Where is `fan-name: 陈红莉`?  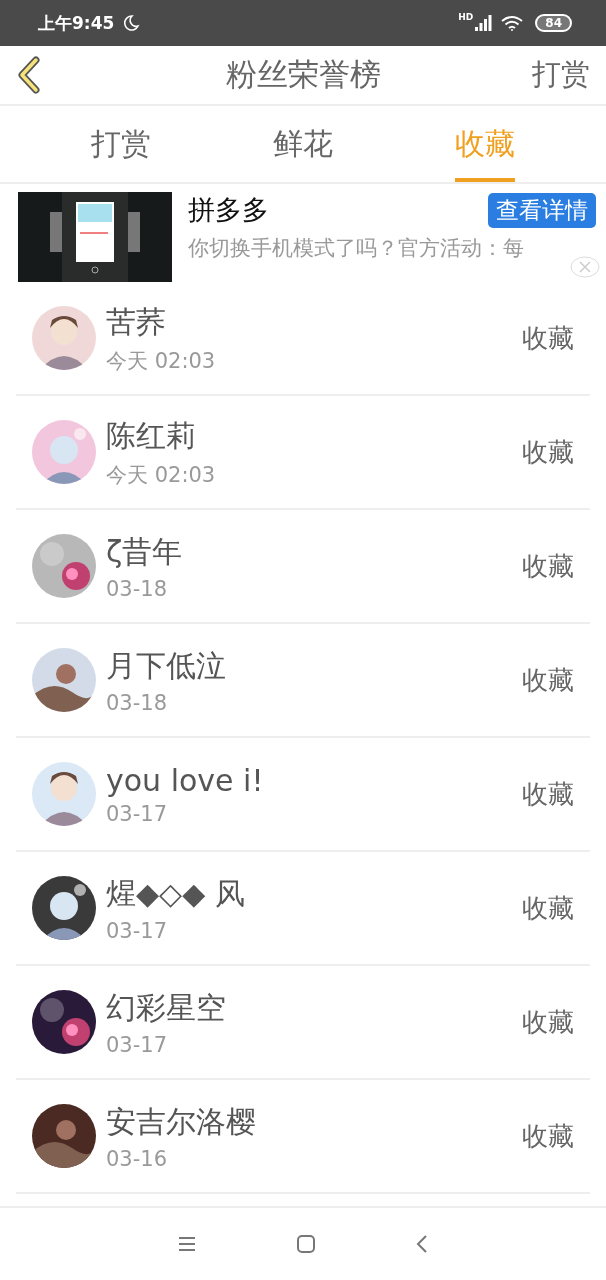 fan-name: 陈红莉 is located at coordinates (151, 435).